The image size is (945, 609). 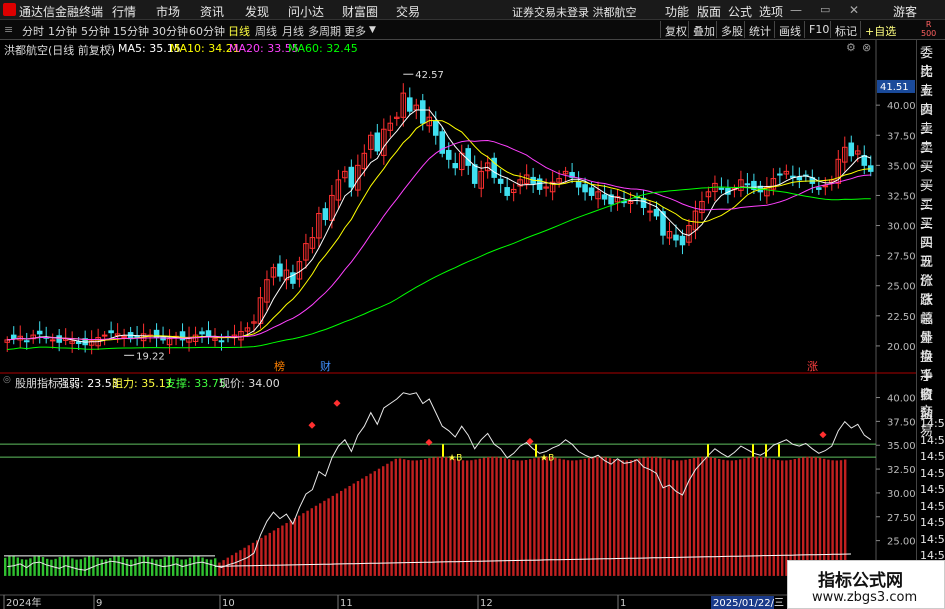 What do you see at coordinates (574, 12) in the screenshot?
I see `login-warning: 证券交易未登录 洪都航空` at bounding box center [574, 12].